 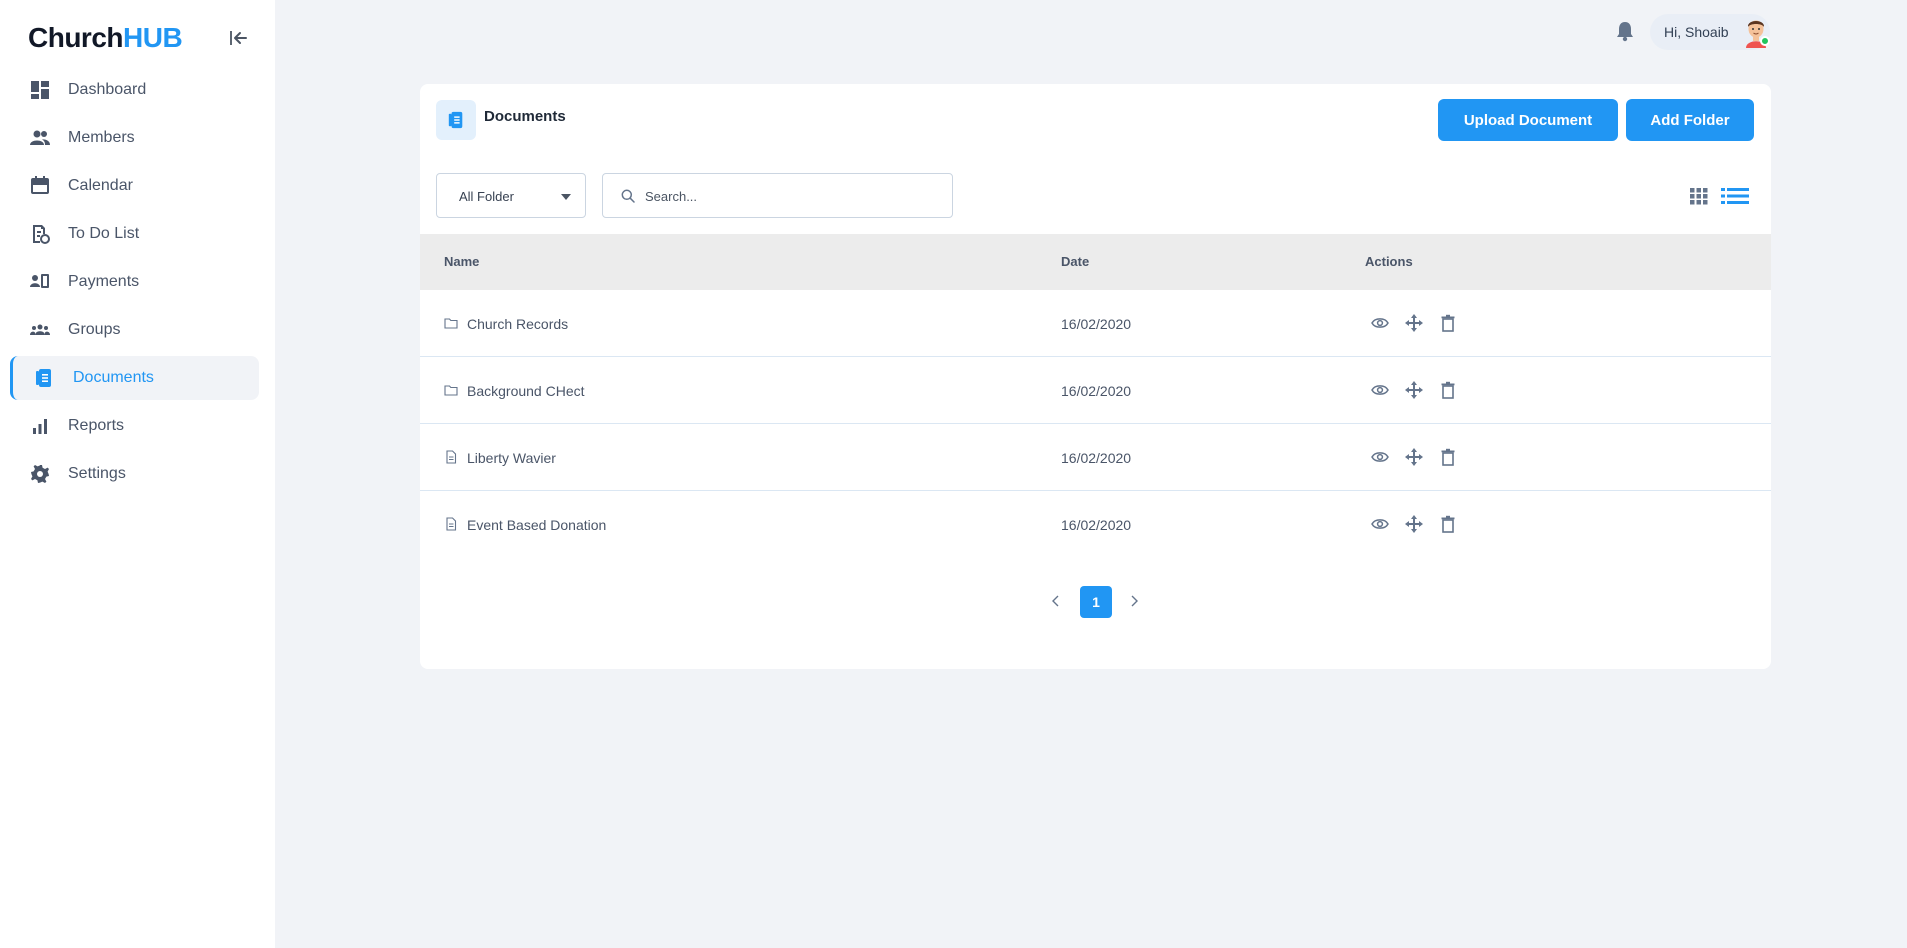 I want to click on column-header-date: Date, so click(x=1075, y=261).